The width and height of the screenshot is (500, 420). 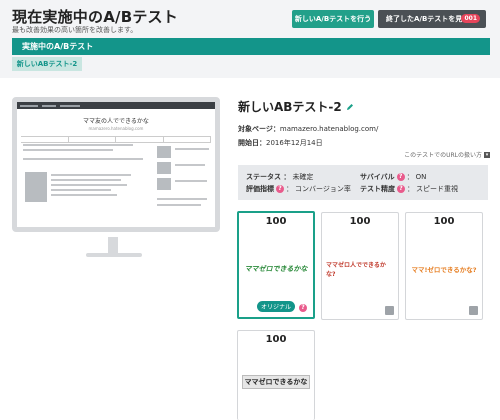 I want to click on finished-ab-tests-label: 終了したA/Bテストを見る, so click(x=428, y=19).